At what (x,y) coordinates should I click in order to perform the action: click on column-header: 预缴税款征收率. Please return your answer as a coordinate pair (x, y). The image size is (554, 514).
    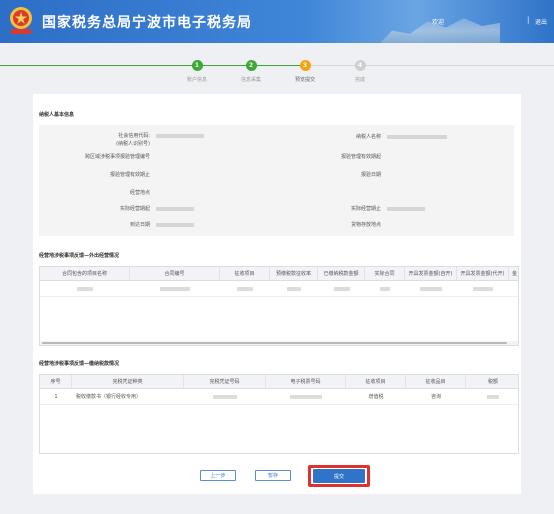
    Looking at the image, I should click on (294, 274).